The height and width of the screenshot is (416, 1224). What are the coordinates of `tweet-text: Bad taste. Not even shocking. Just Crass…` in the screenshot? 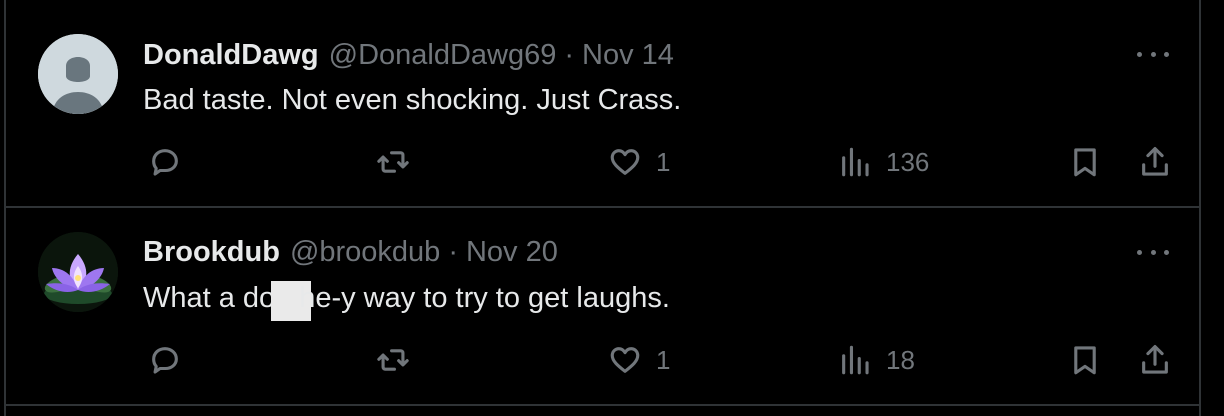 It's located at (412, 100).